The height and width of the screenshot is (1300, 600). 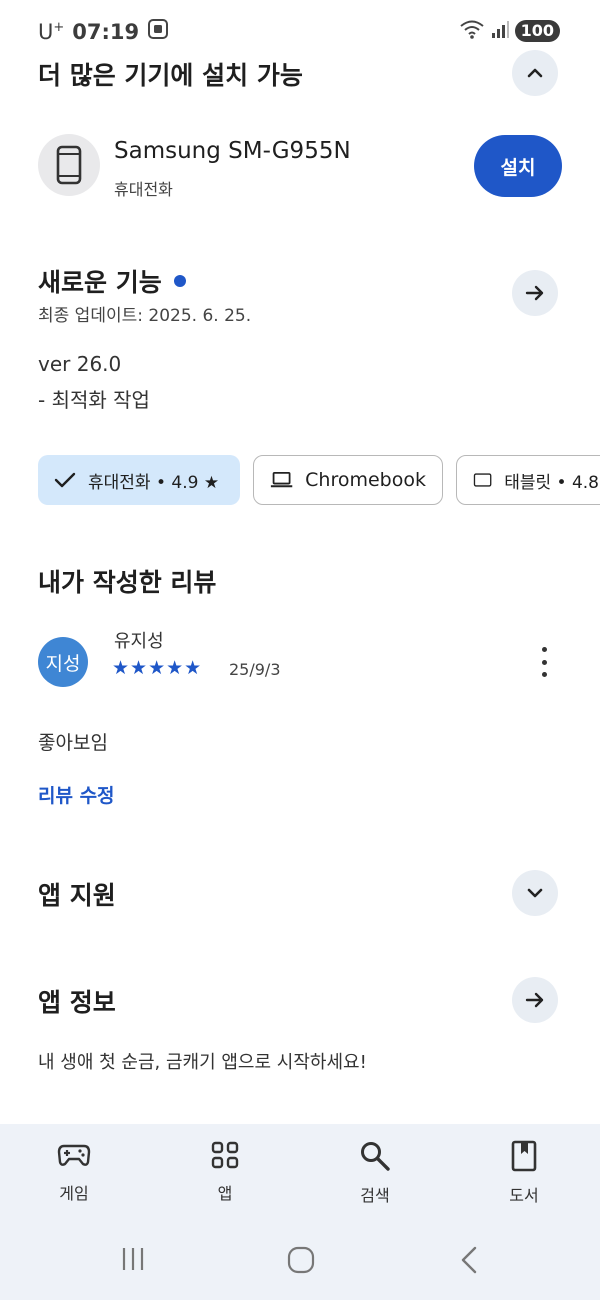 I want to click on app-info-arrow-button, so click(x=535, y=1000).